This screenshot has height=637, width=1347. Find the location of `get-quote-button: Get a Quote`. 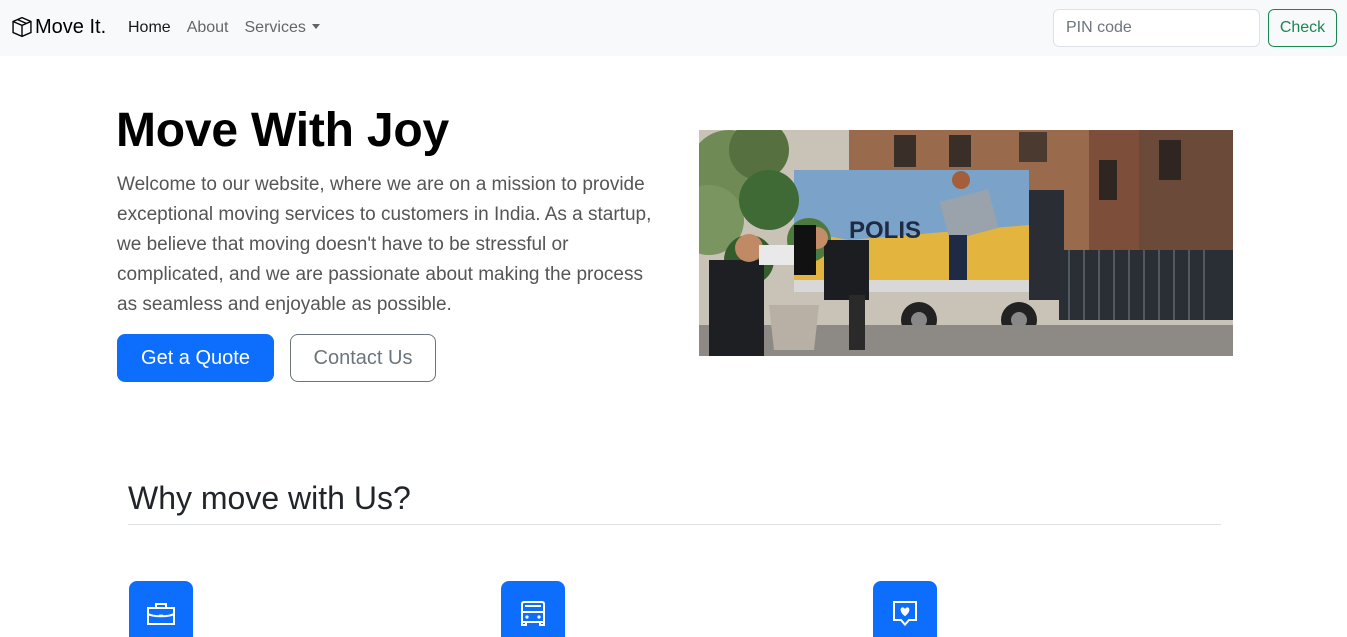

get-quote-button: Get a Quote is located at coordinates (195, 358).